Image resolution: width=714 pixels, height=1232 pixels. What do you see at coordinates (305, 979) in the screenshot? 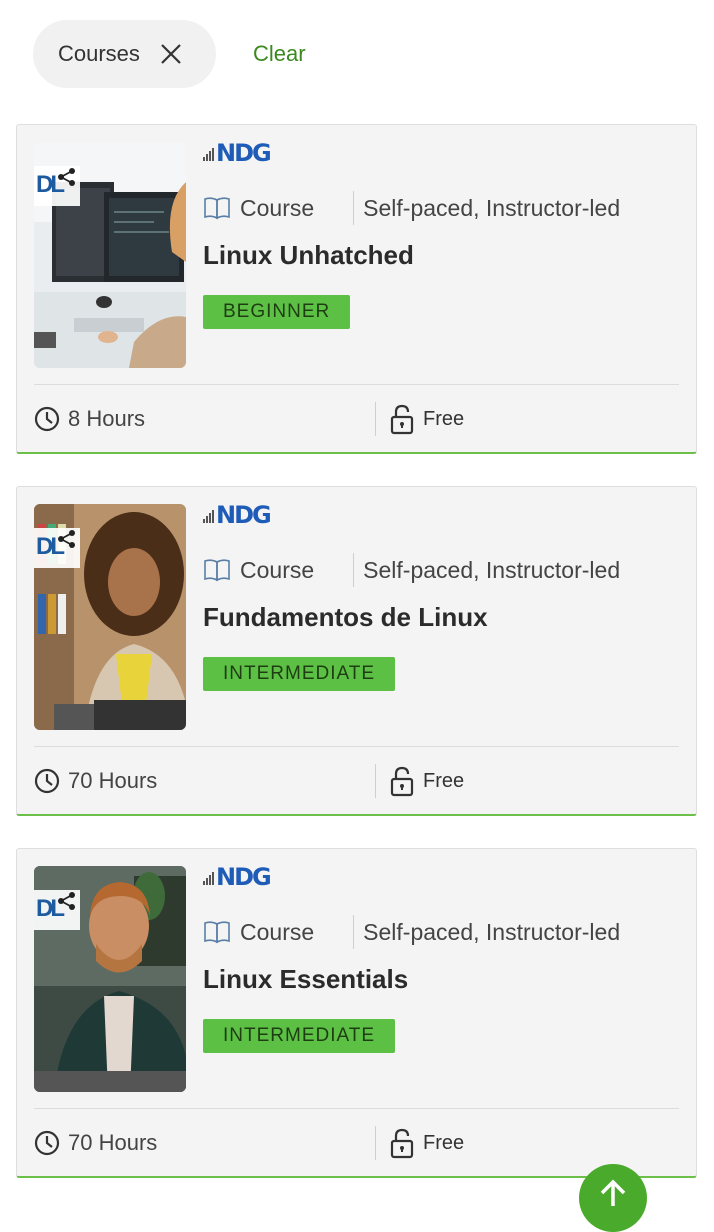
I see `course-title: Linux Essentials` at bounding box center [305, 979].